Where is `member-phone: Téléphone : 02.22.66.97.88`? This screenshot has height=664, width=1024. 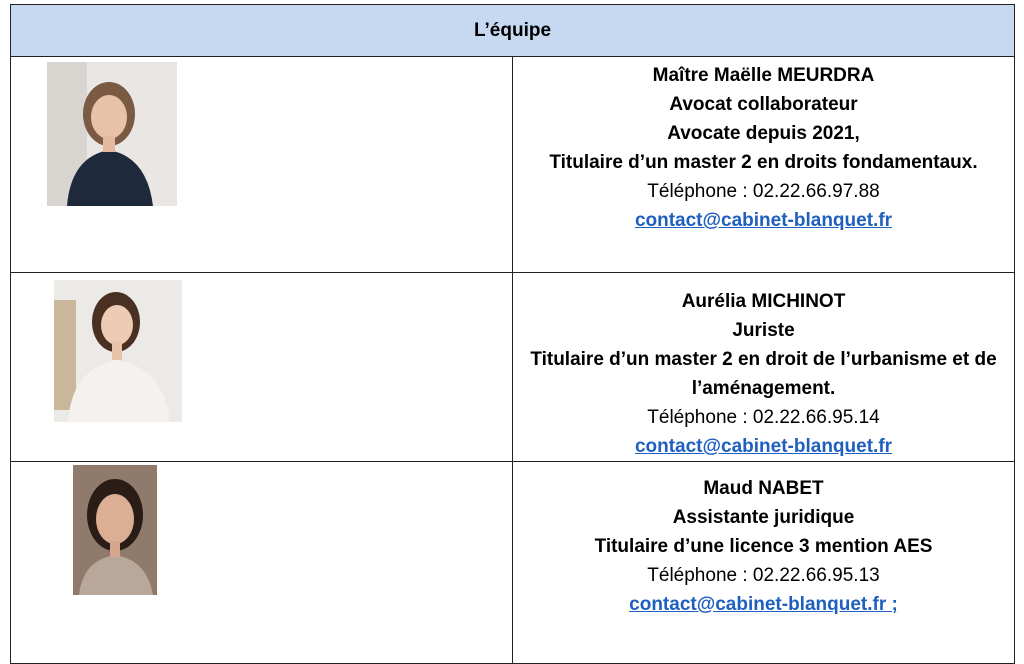
member-phone: Téléphone : 02.22.66.97.88 is located at coordinates (763, 191).